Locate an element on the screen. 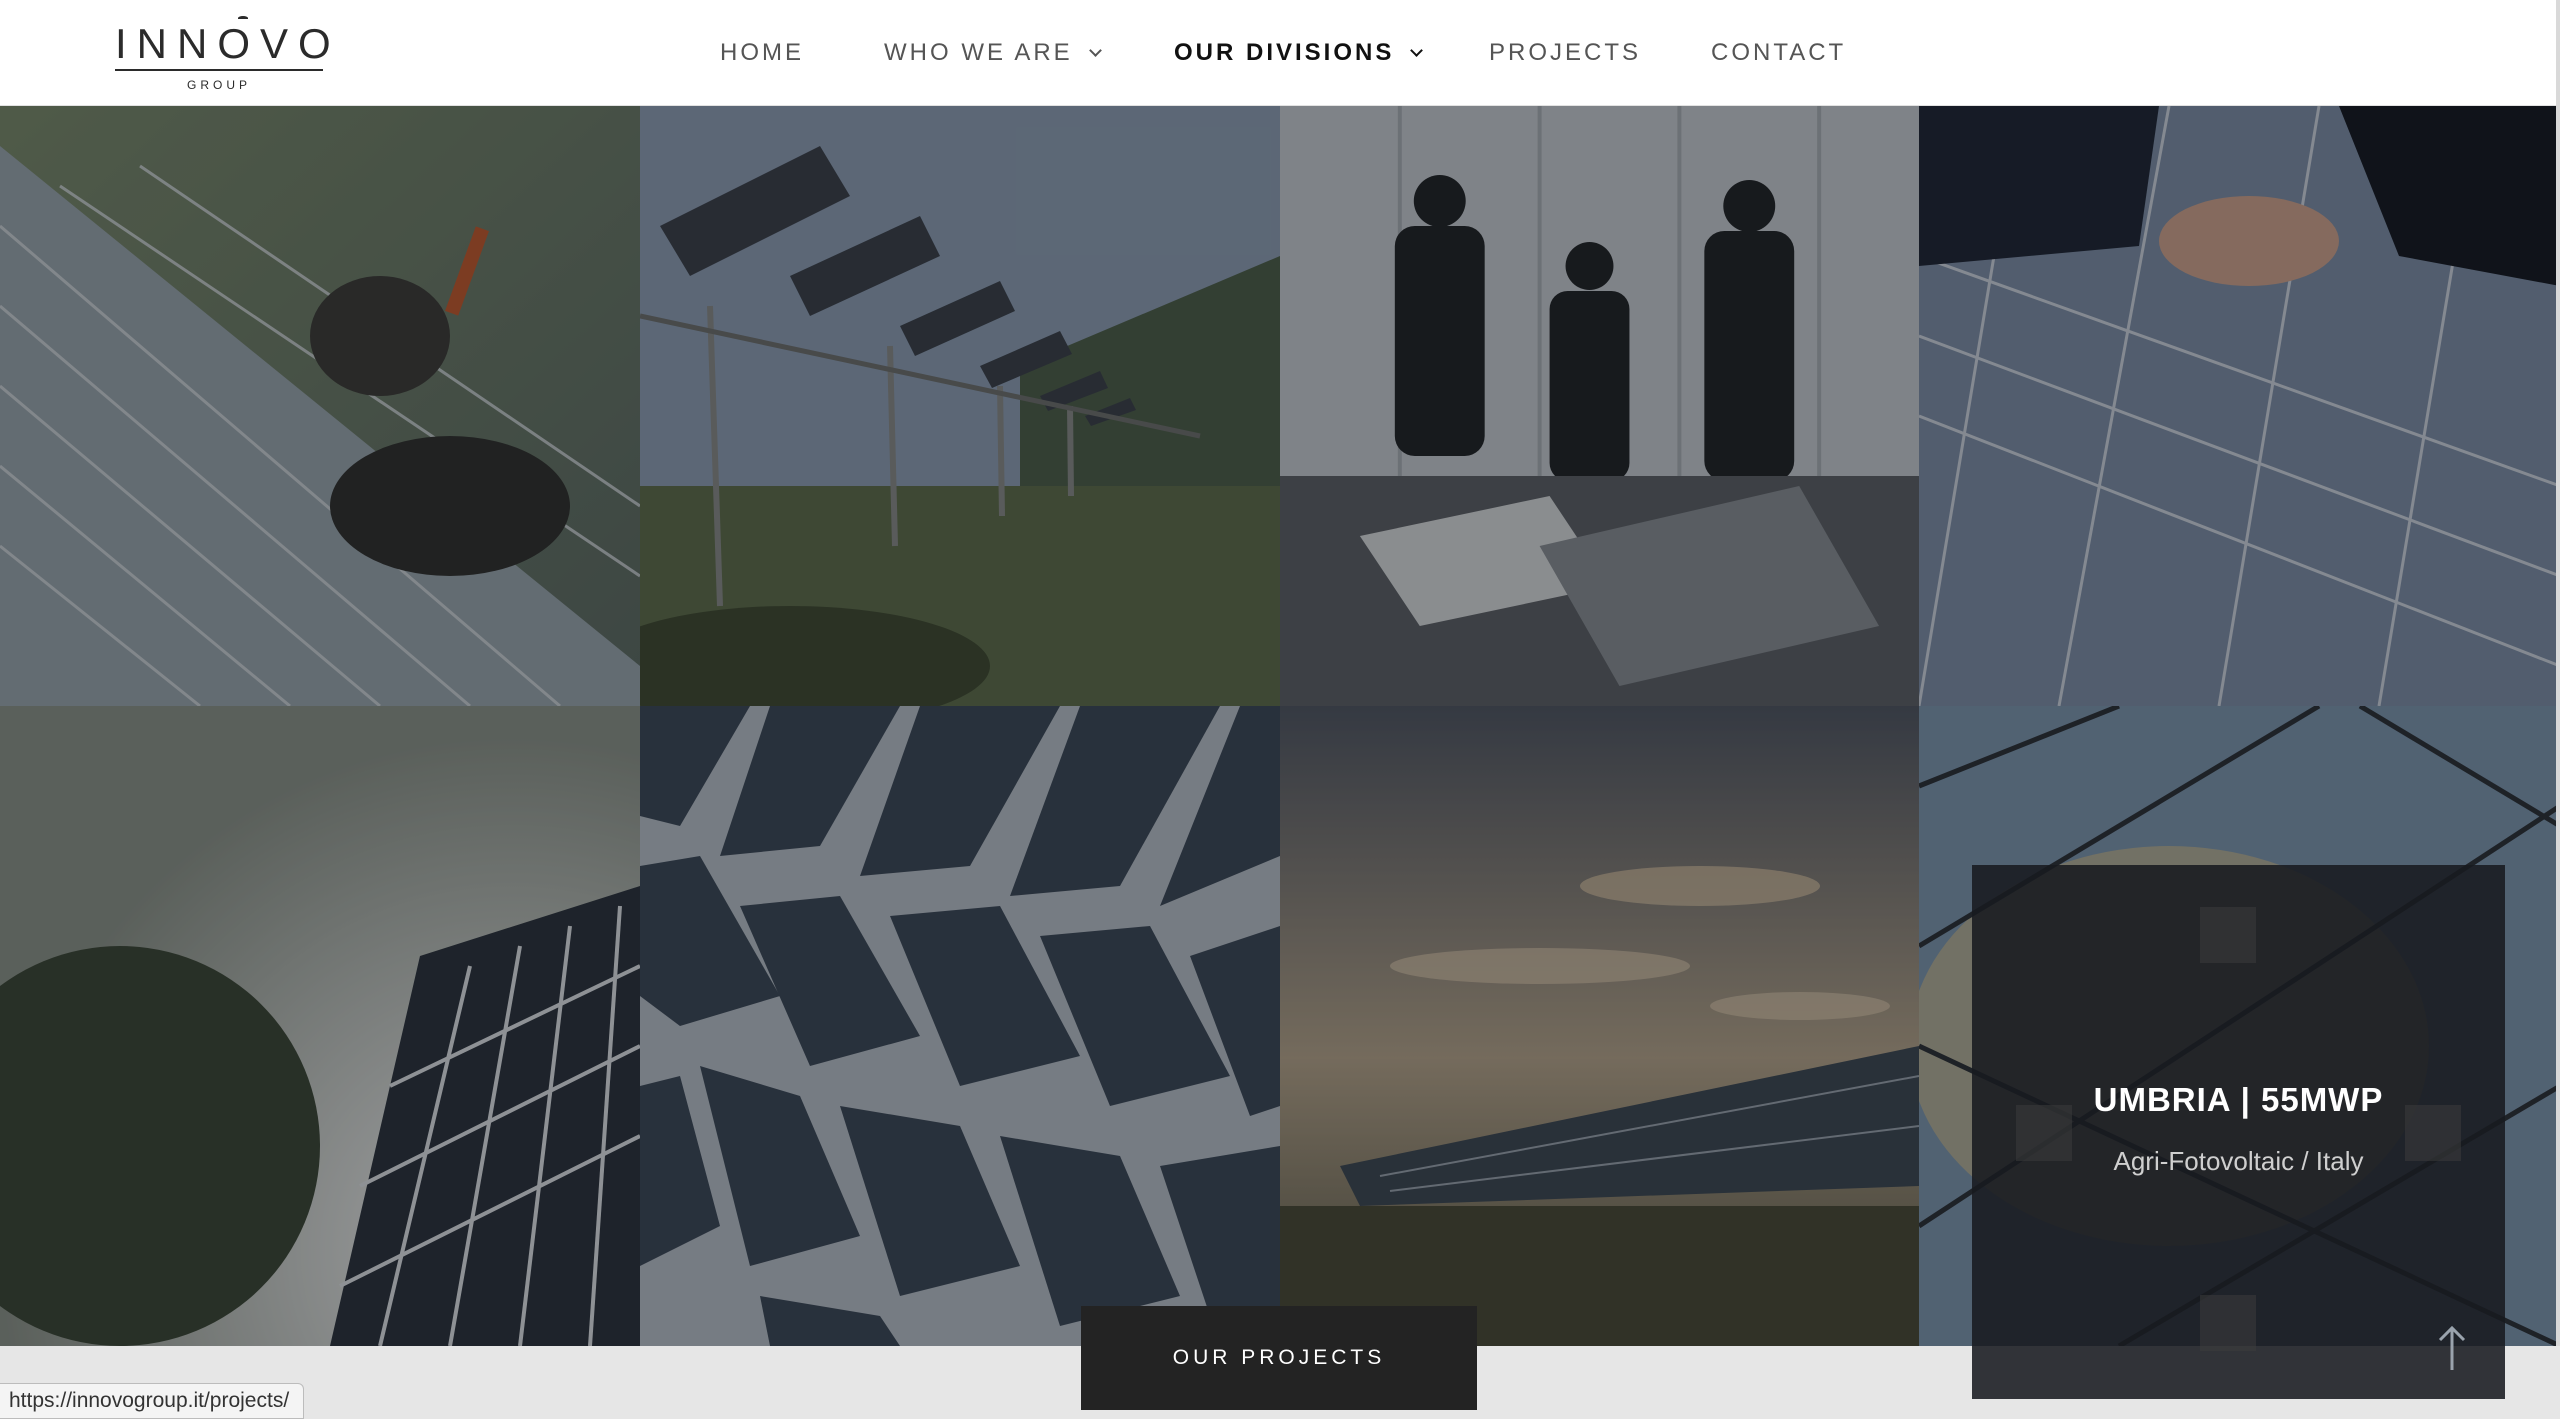  project-subtitle: Agri-Fotovoltaic / Italy is located at coordinates (2238, 1161).